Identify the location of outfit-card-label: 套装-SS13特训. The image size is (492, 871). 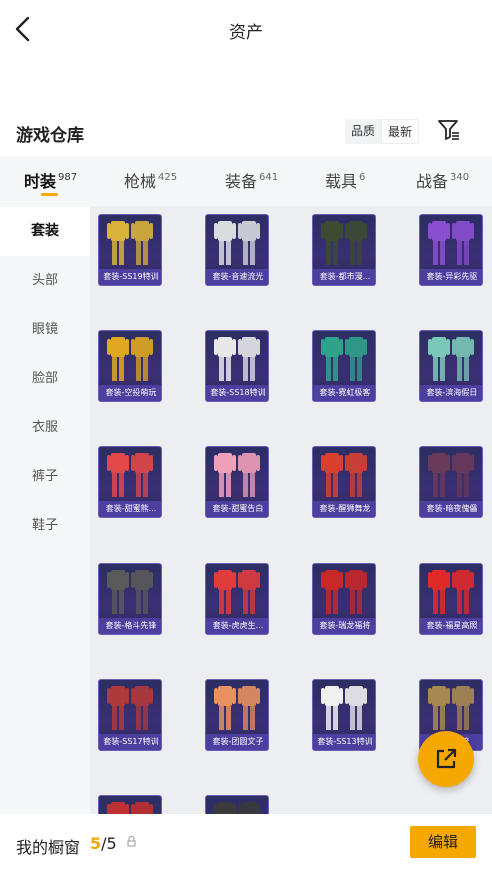
(344, 742).